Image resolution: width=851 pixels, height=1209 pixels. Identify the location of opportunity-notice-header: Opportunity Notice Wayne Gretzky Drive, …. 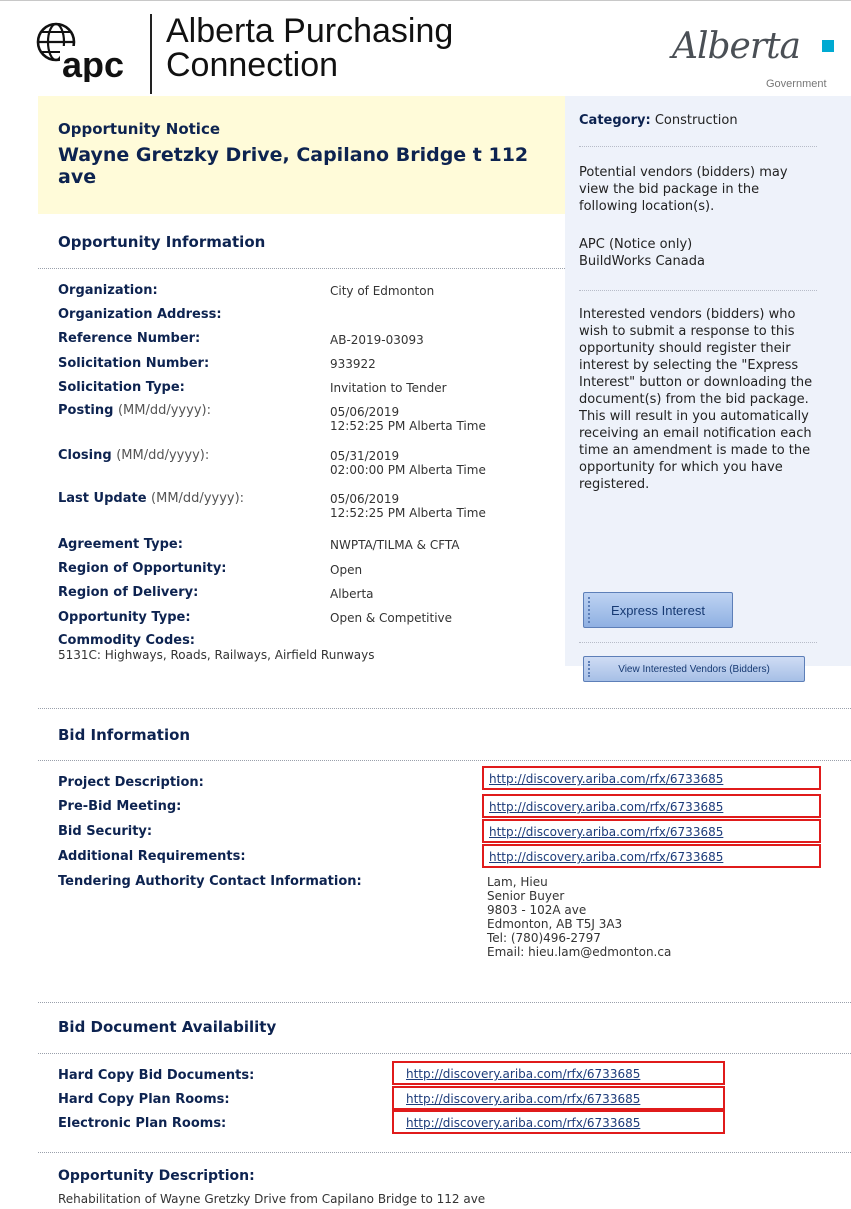
(301, 155).